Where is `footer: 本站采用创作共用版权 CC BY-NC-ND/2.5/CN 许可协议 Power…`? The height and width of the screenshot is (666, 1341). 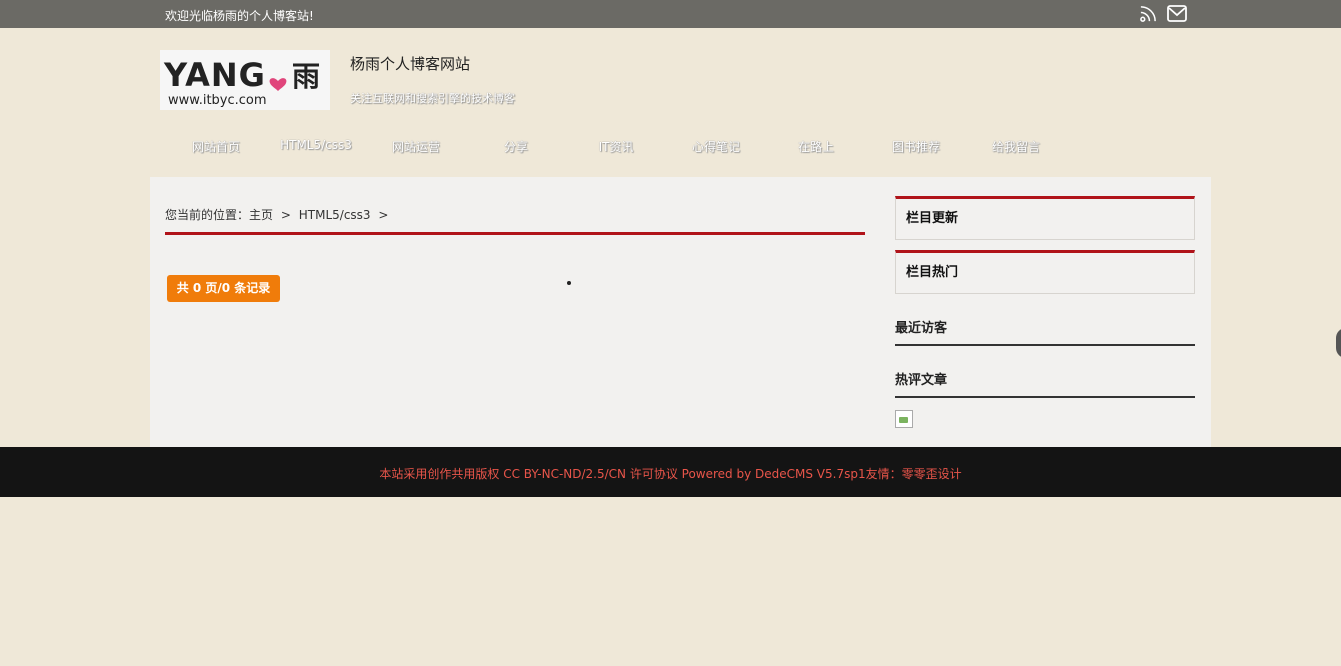 footer: 本站采用创作共用版权 CC BY-NC-ND/2.5/CN 许可协议 Power… is located at coordinates (670, 472).